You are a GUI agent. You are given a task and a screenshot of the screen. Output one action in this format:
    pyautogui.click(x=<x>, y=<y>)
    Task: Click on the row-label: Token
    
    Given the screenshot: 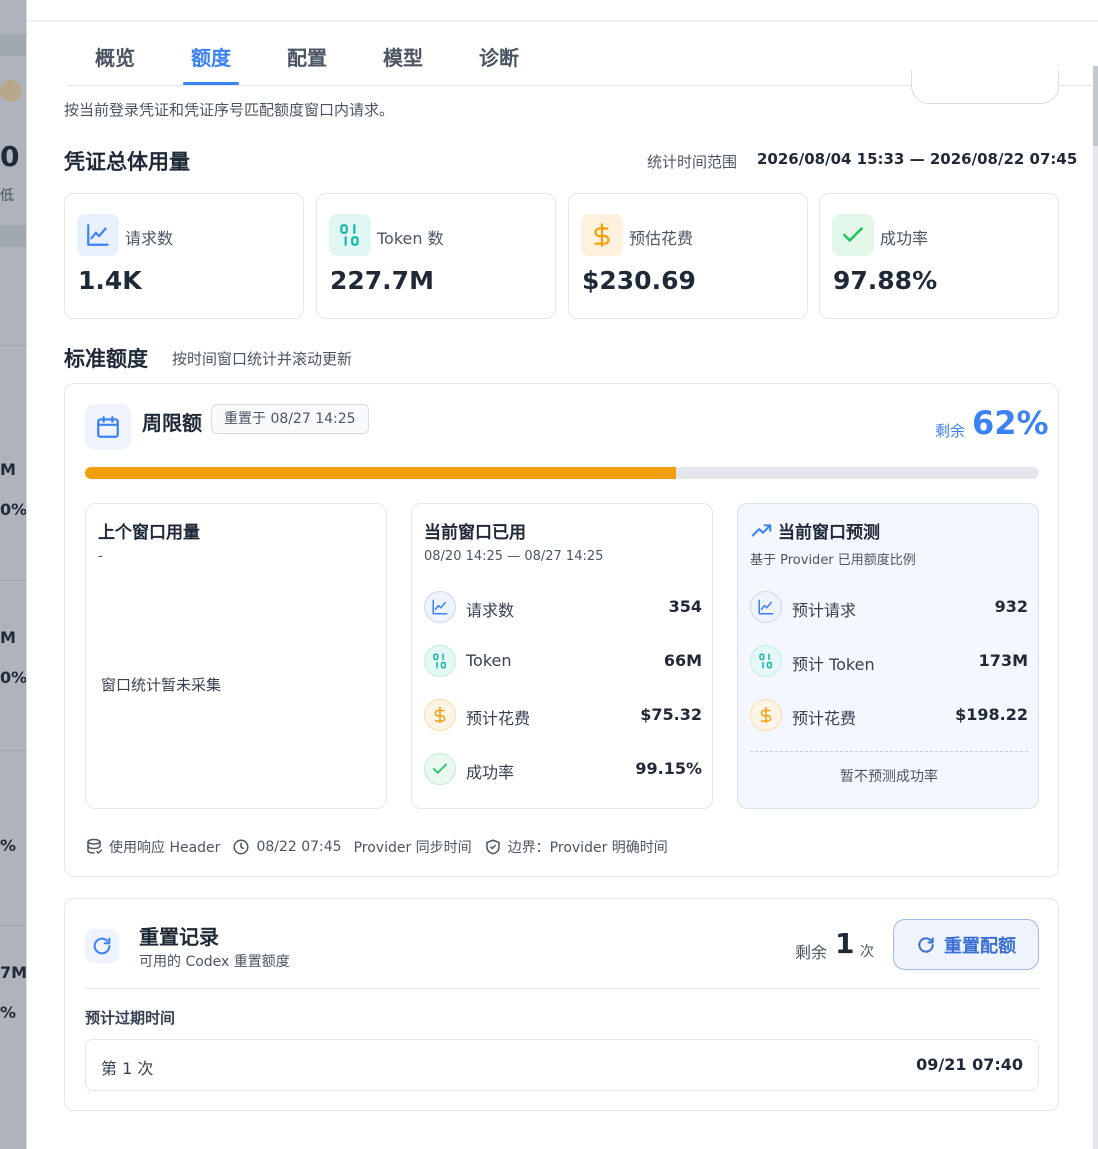 What is the action you would take?
    pyautogui.click(x=489, y=660)
    